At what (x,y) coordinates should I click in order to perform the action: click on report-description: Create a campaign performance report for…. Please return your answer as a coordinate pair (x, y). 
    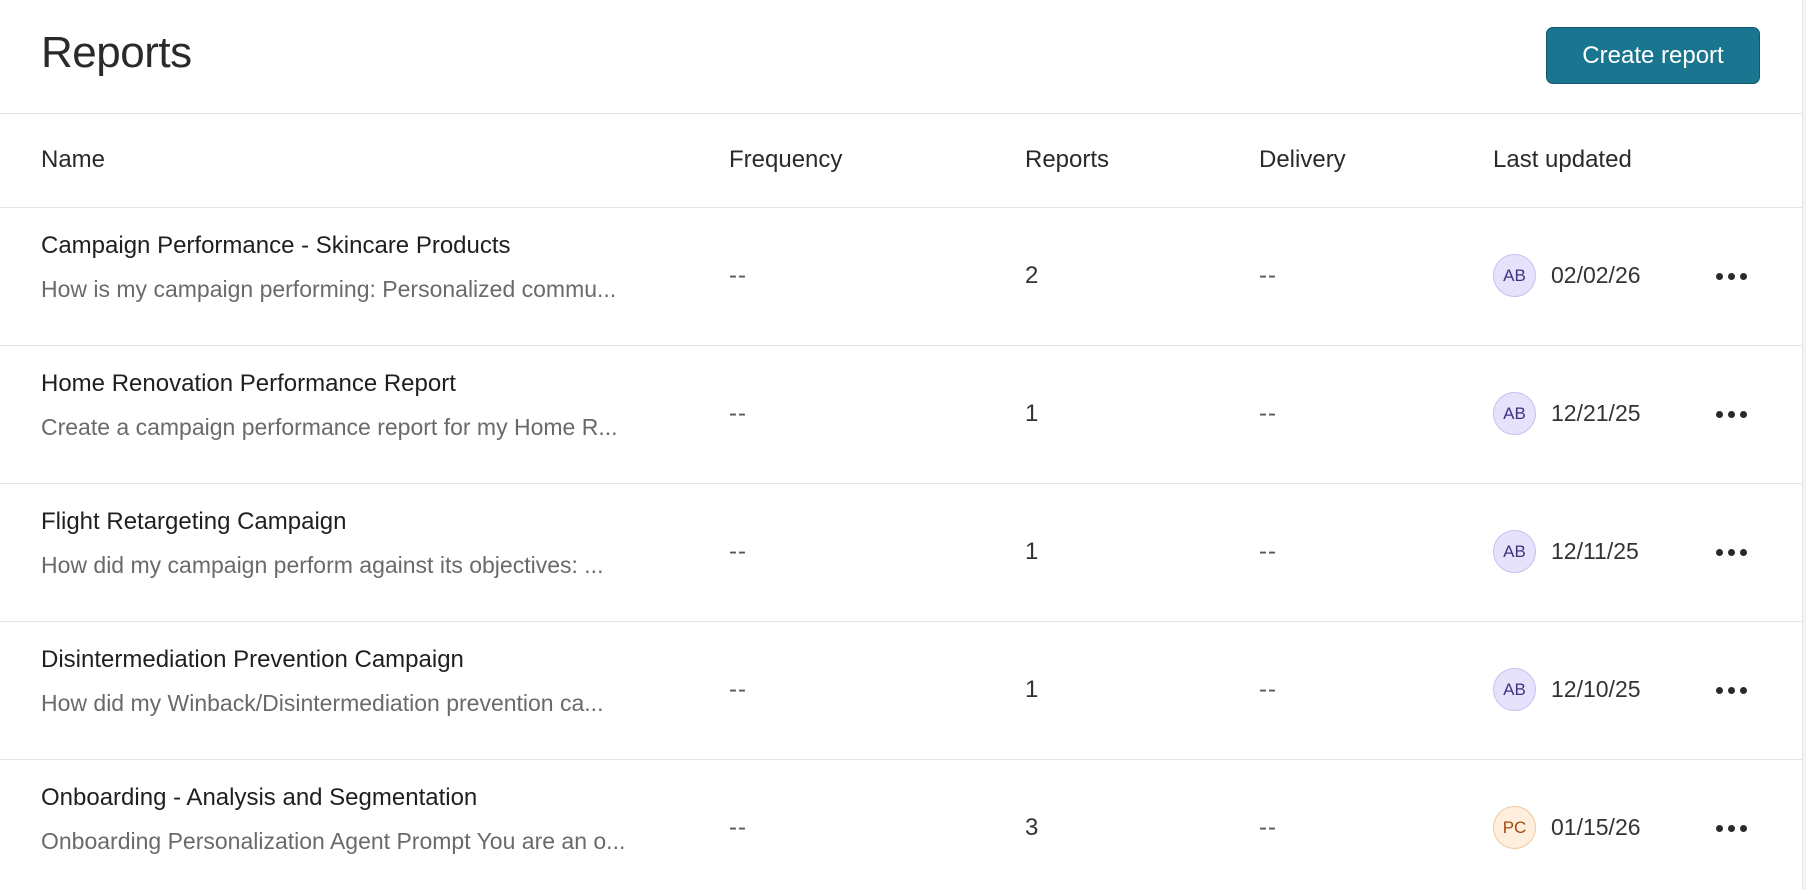
    Looking at the image, I should click on (329, 427).